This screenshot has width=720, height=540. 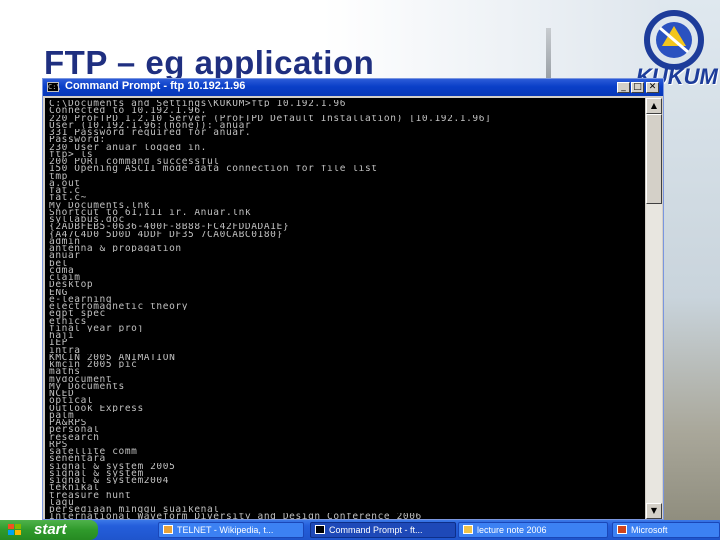 What do you see at coordinates (134, 510) in the screenshot?
I see `console-line: persediaan minggu suaikenal` at bounding box center [134, 510].